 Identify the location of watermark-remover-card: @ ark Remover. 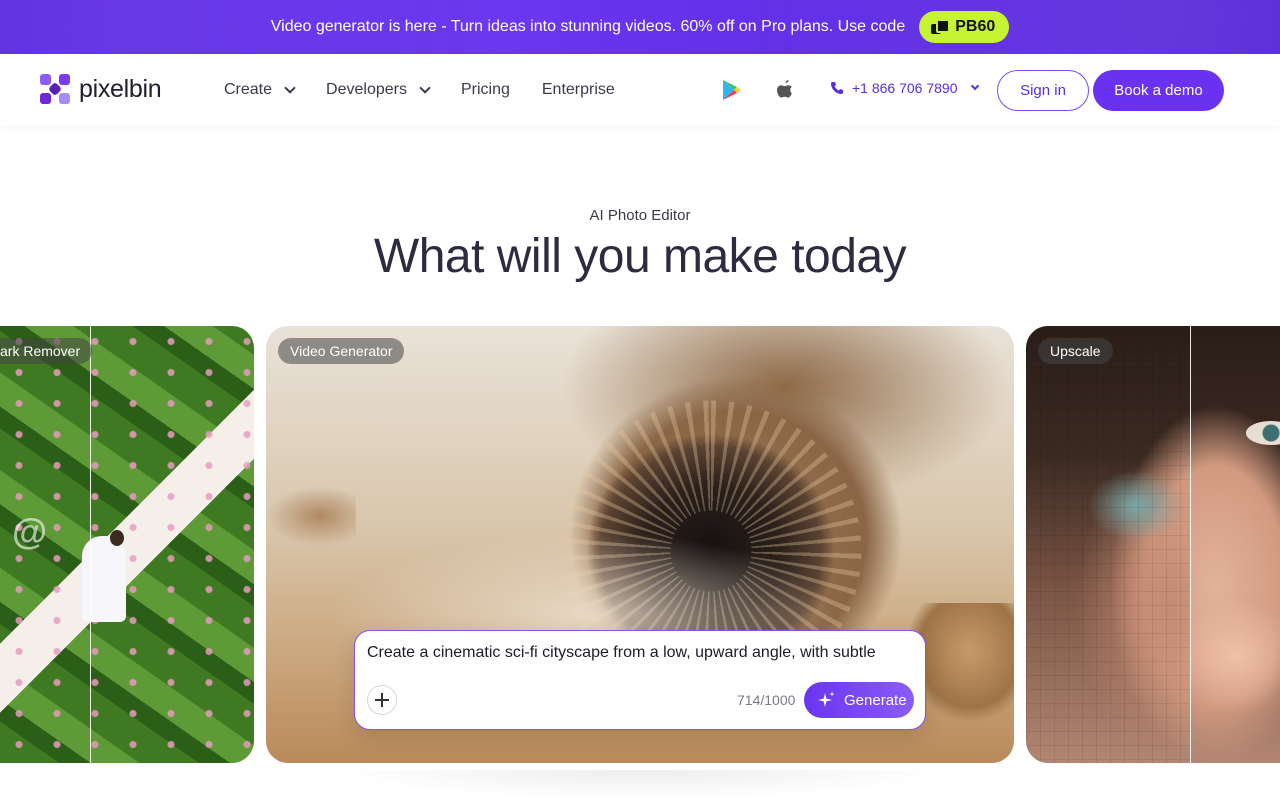
(127, 544).